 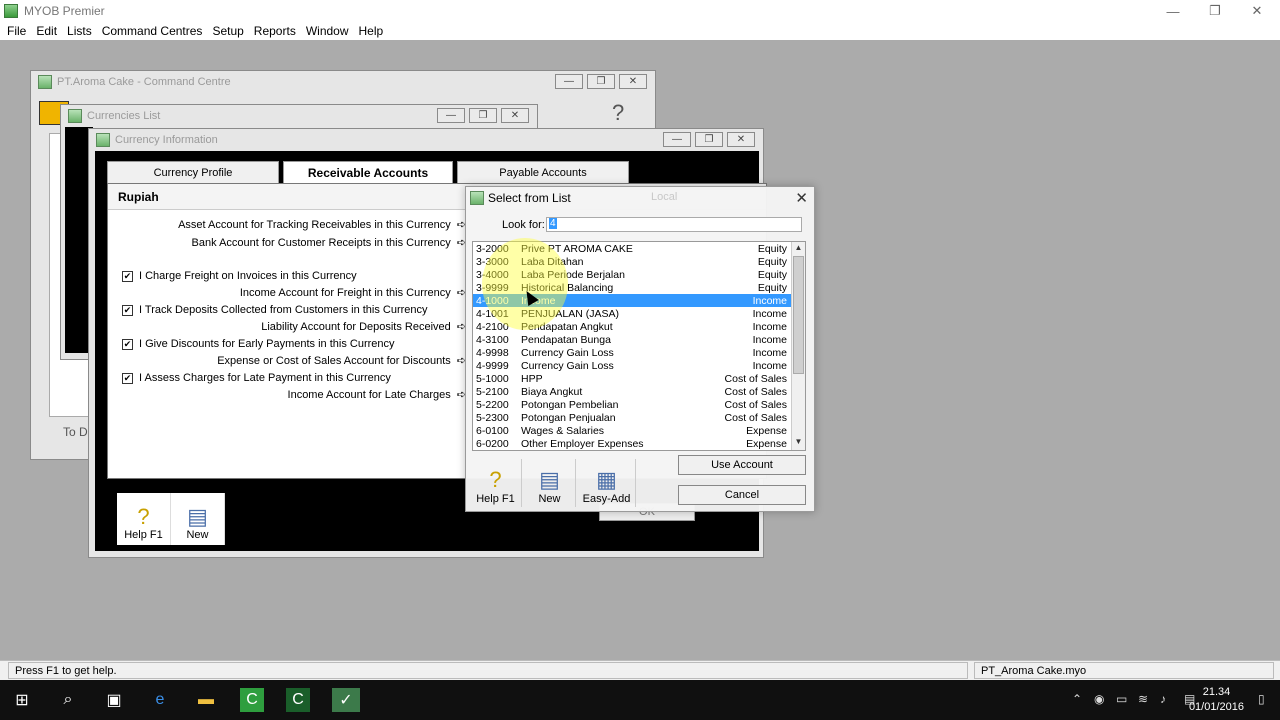 What do you see at coordinates (1121, 699) in the screenshot?
I see `tray-battery-icon: ▭` at bounding box center [1121, 699].